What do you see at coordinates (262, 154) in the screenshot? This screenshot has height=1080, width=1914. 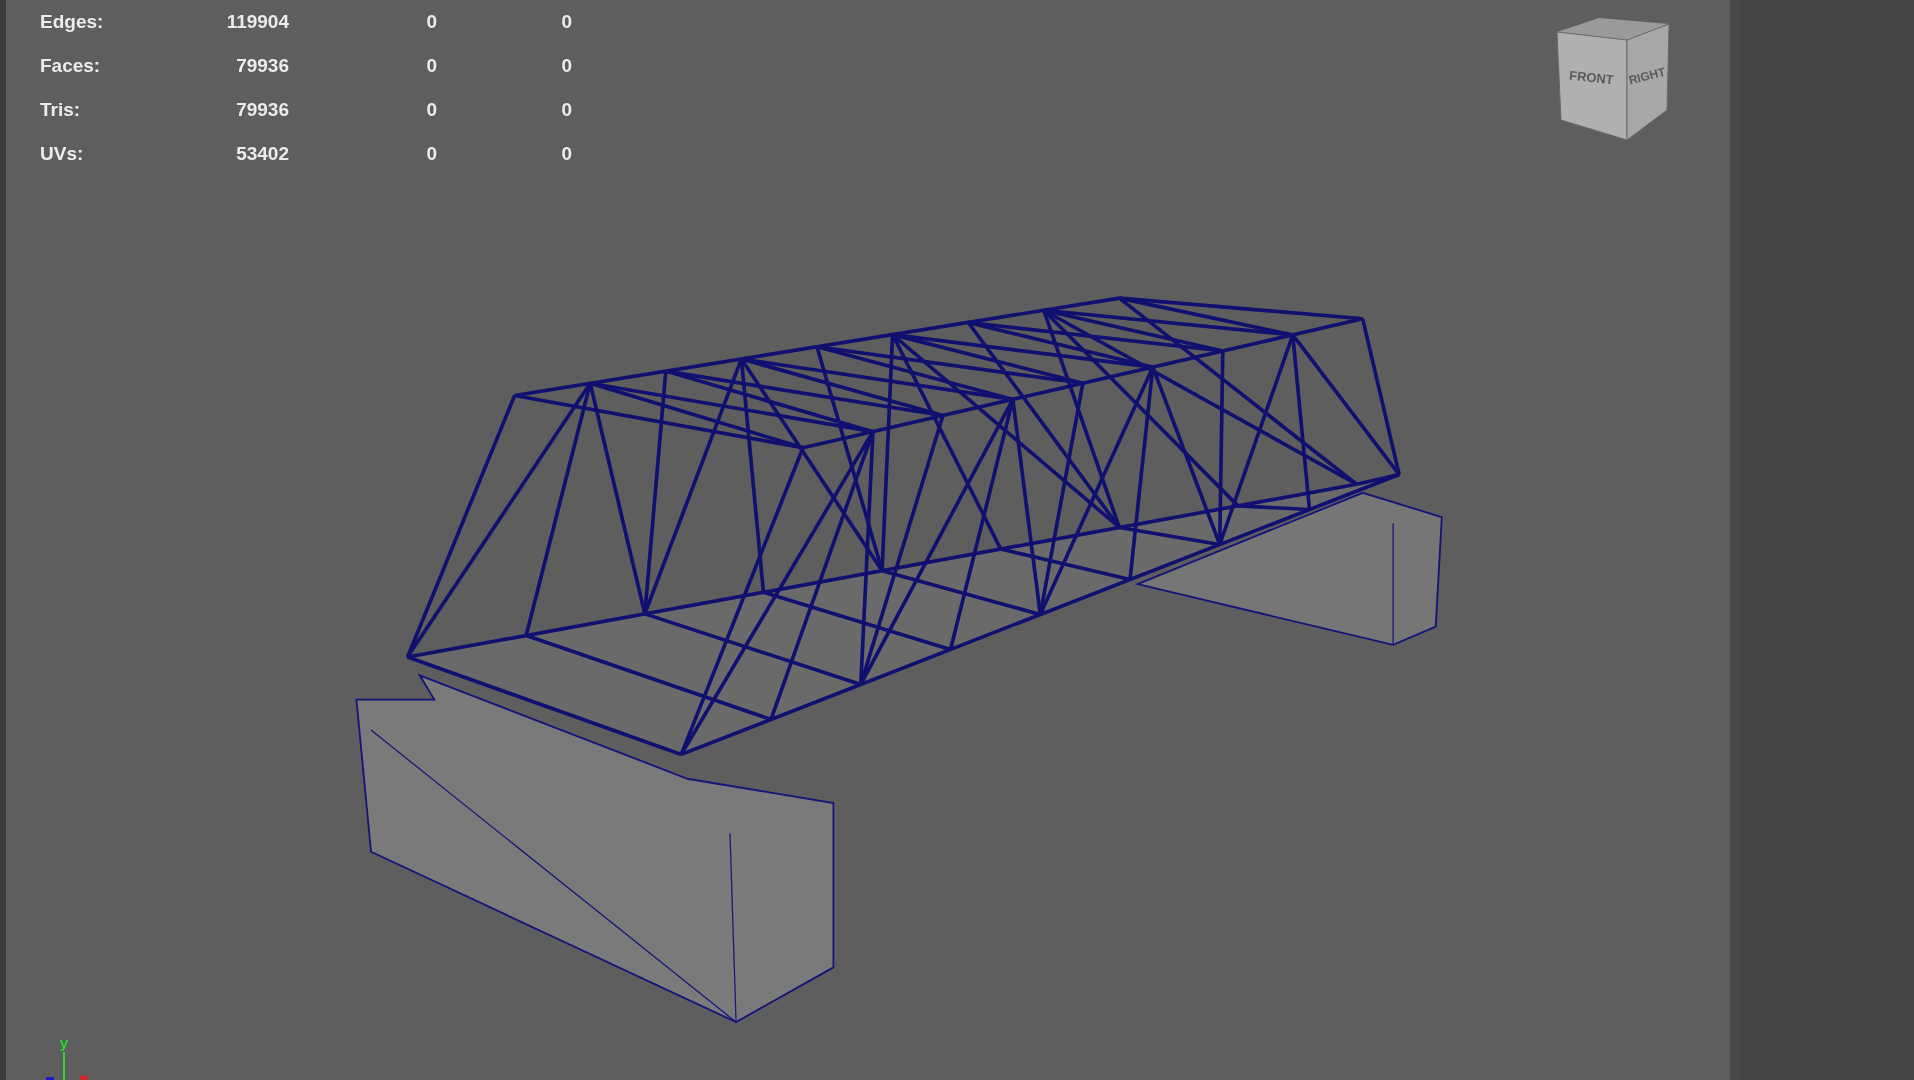 I see `stat-value: 53402` at bounding box center [262, 154].